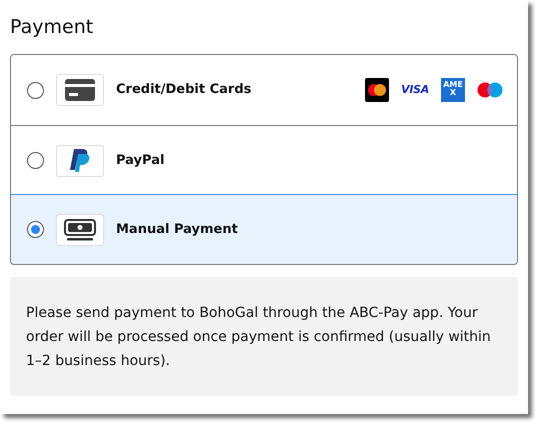 Image resolution: width=545 pixels, height=433 pixels. What do you see at coordinates (415, 90) in the screenshot?
I see `visa-logo: VISA` at bounding box center [415, 90].